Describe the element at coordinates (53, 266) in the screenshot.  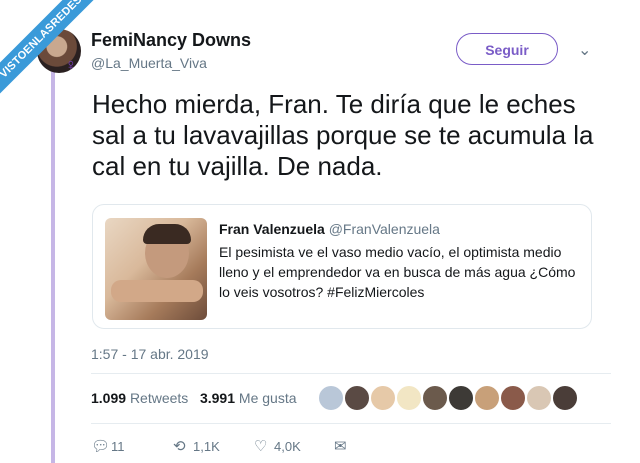
I see `thread-line` at that location.